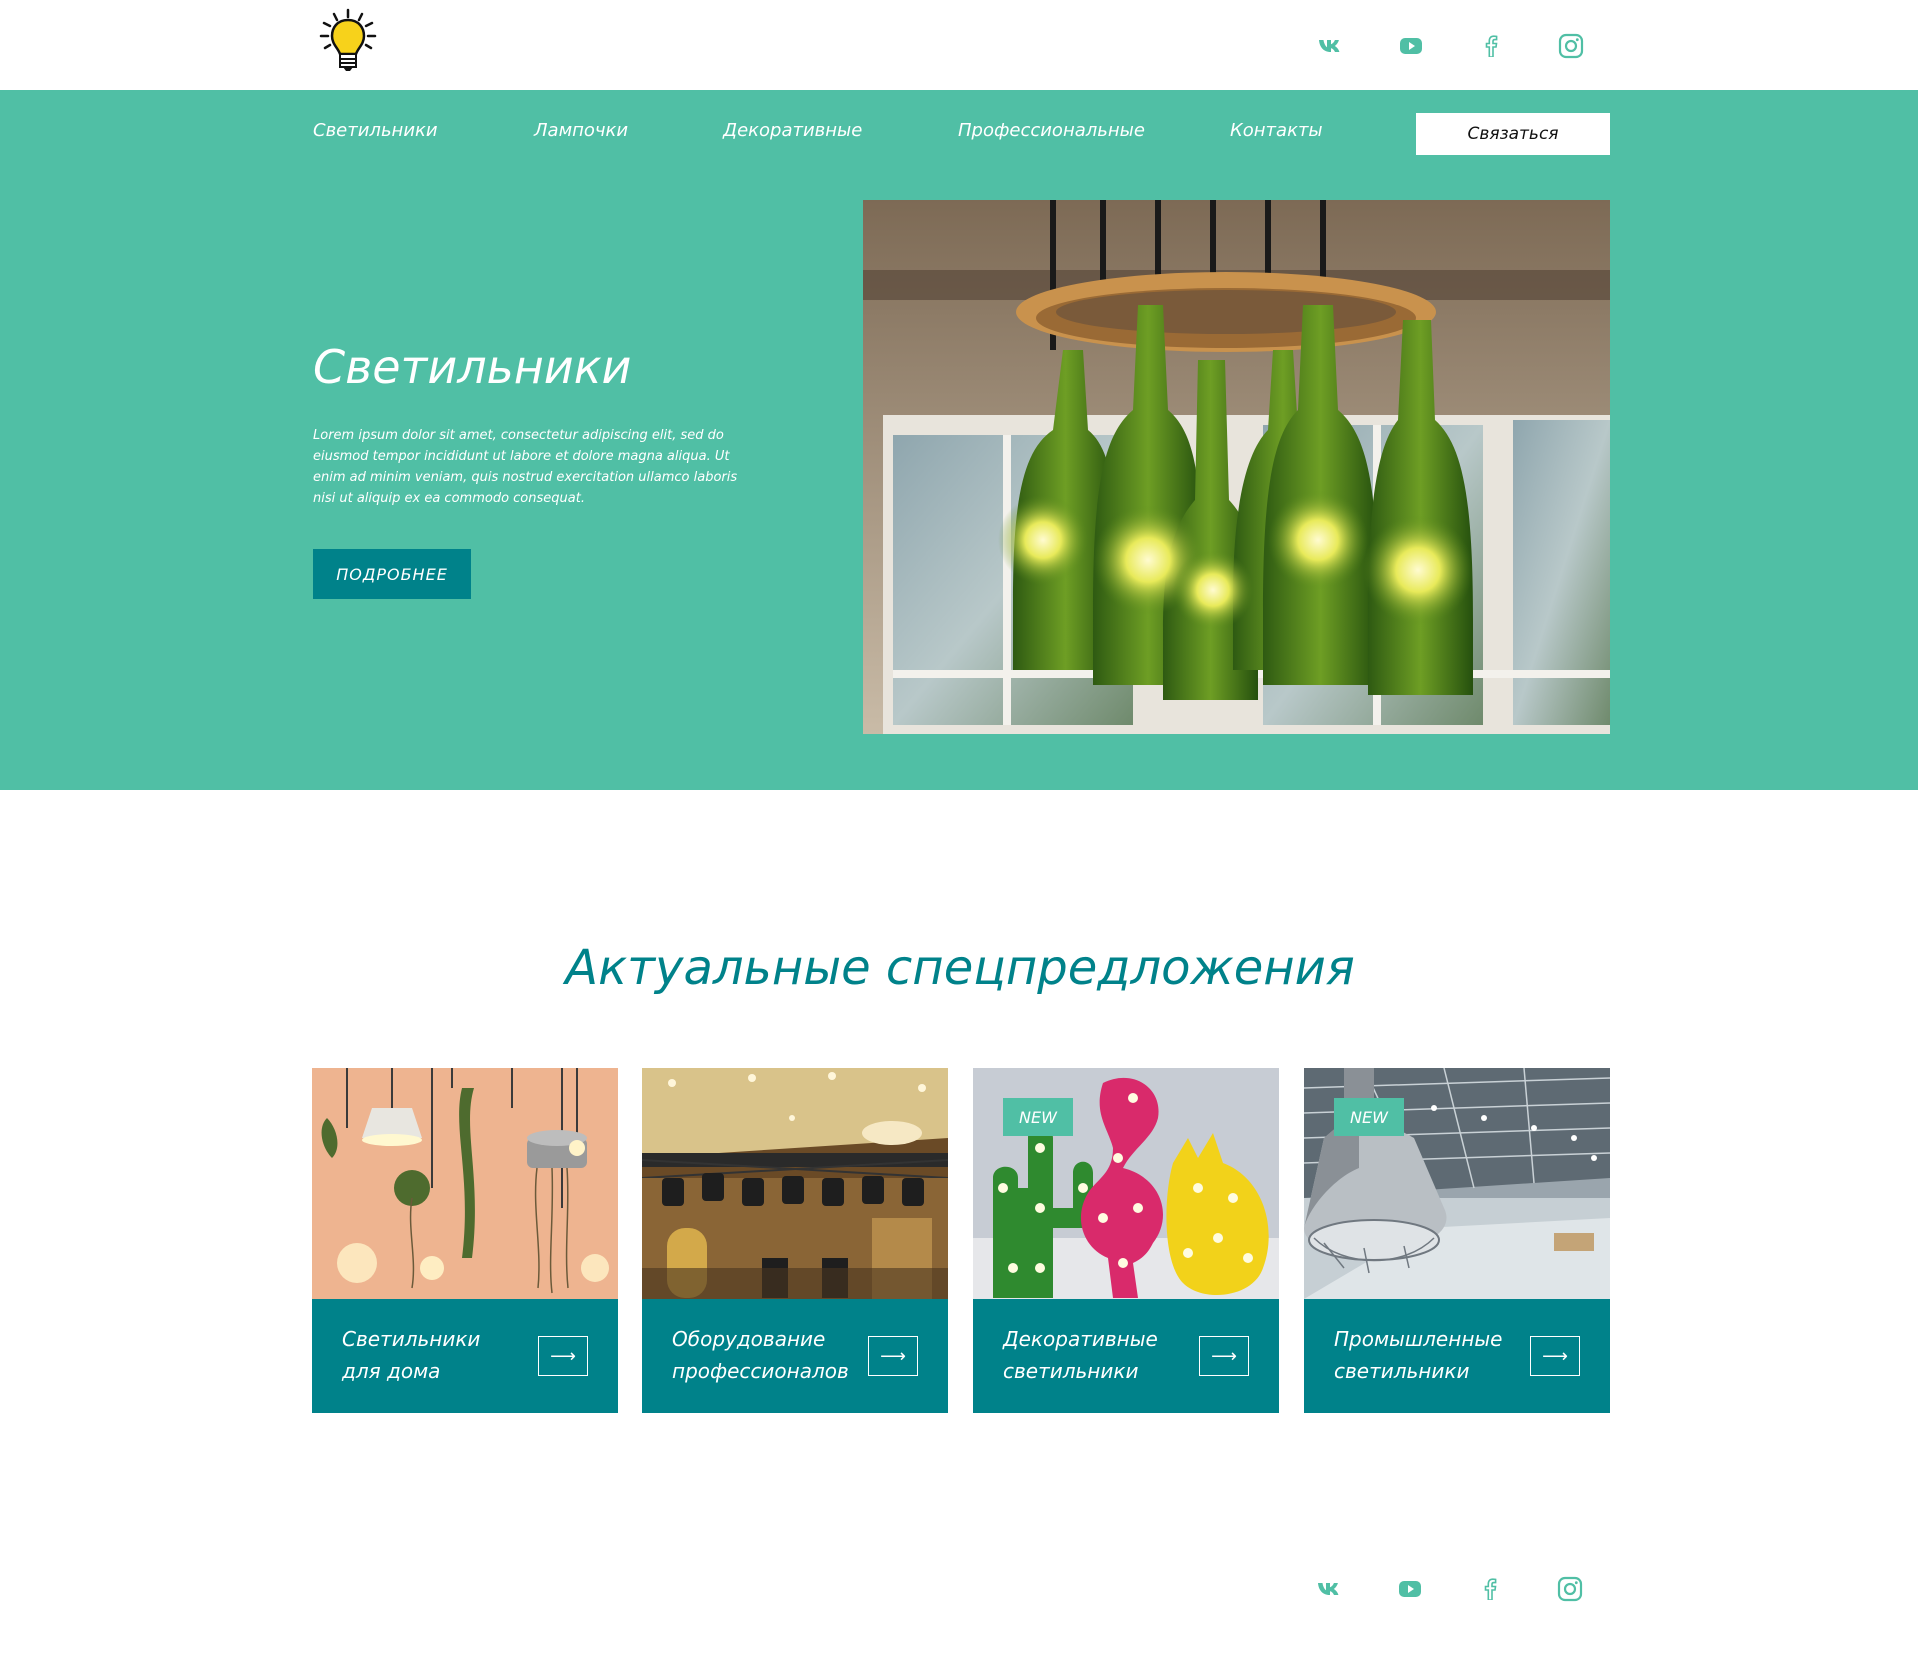 The image size is (1920, 1662). I want to click on nav-item-lampochki: Лампочки, so click(581, 130).